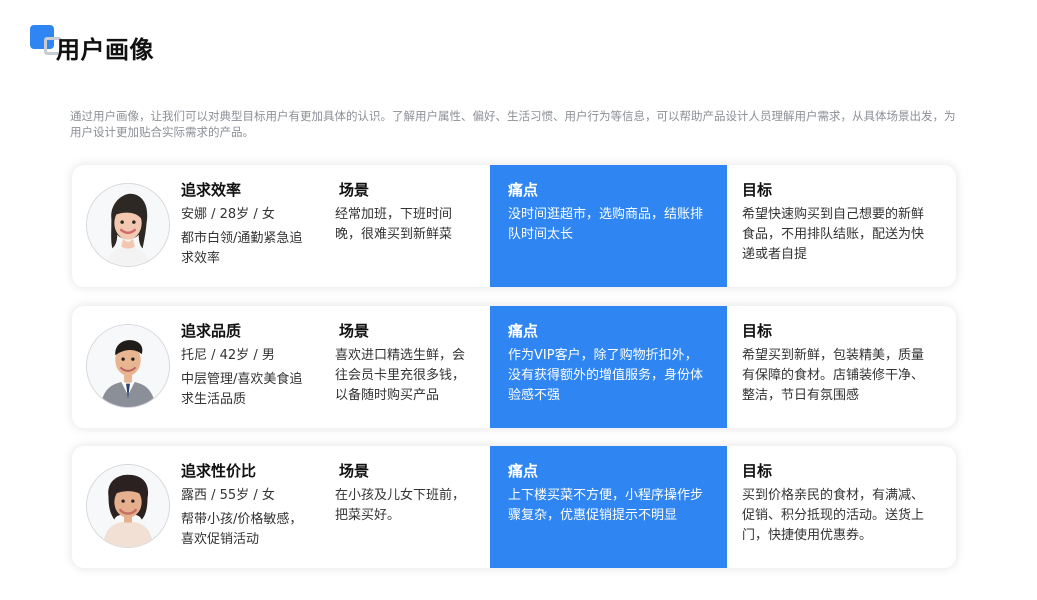 This screenshot has height=600, width=1037. I want to click on scene-column: 场景 喜欢进口精选生鲜，会往会员卡里充很多钱，以备随时购买产品, so click(406, 363).